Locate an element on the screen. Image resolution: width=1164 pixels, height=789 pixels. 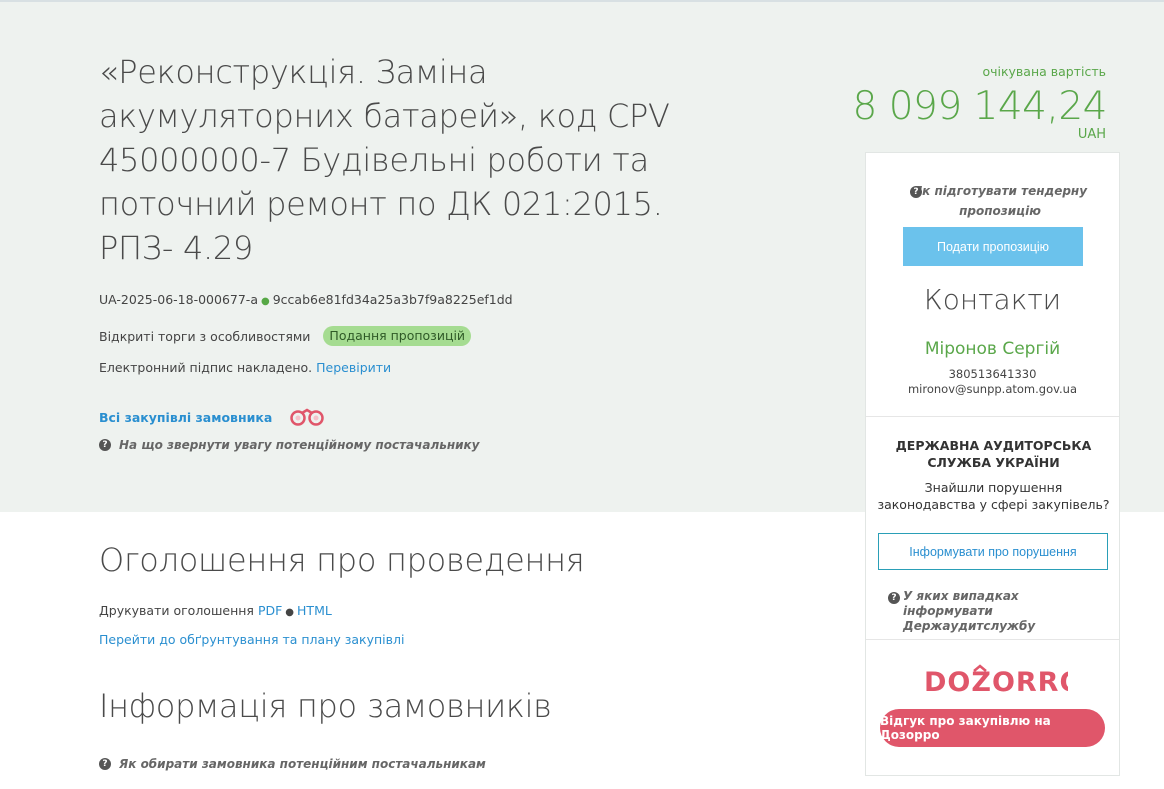
print-pdf-link: PDF is located at coordinates (270, 610).